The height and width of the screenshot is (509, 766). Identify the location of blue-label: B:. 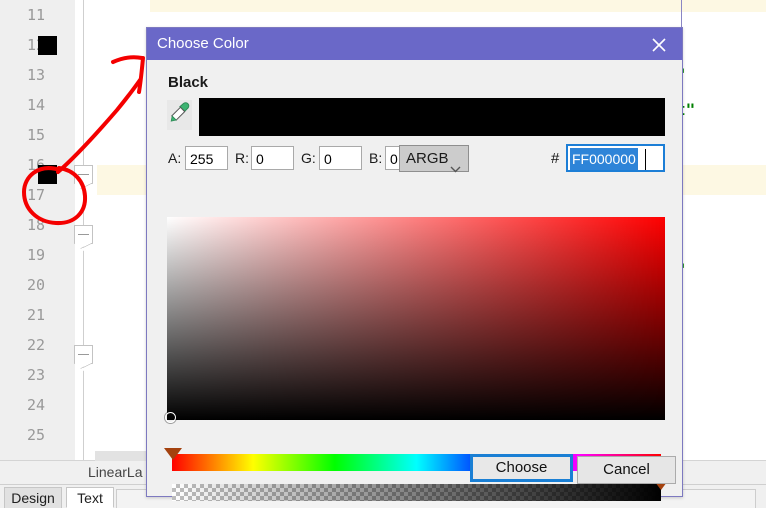
(376, 158).